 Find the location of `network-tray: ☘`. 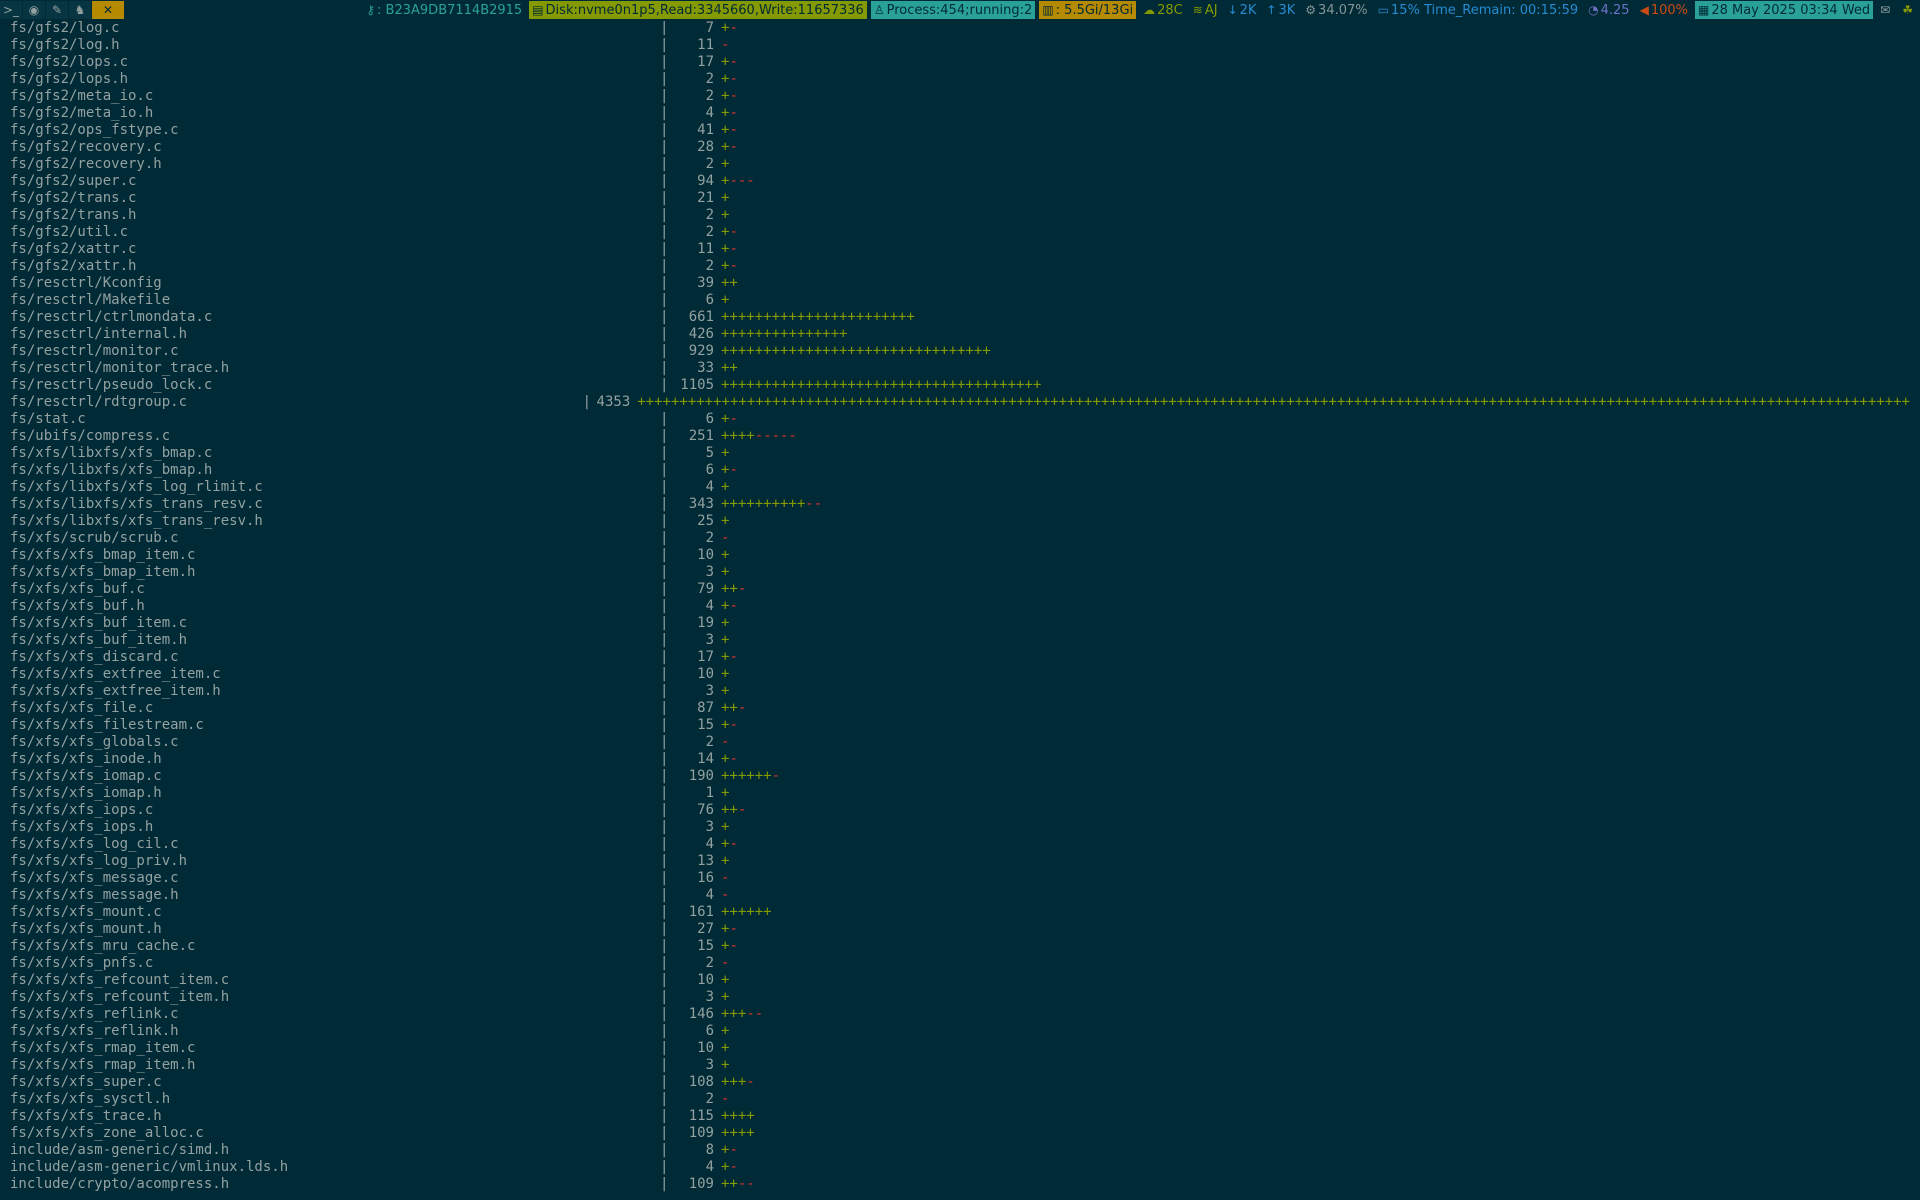

network-tray: ☘ is located at coordinates (1908, 10).